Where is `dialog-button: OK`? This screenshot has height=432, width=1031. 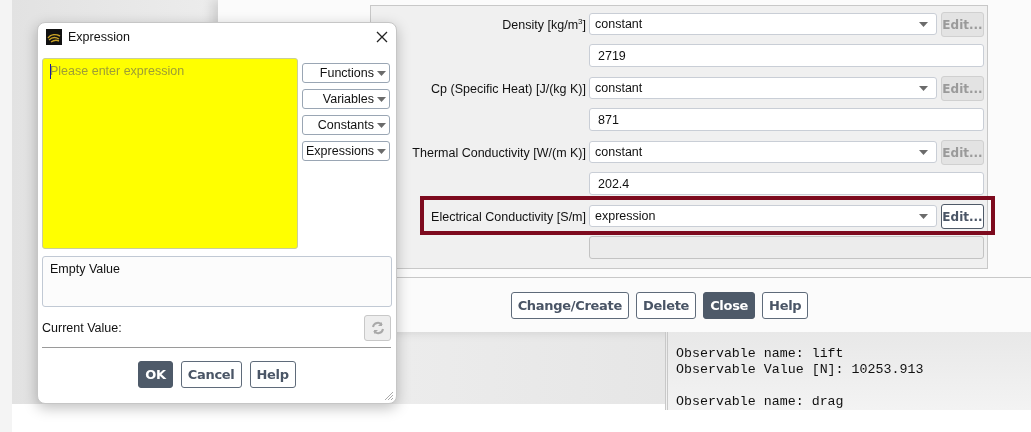 dialog-button: OK is located at coordinates (155, 374).